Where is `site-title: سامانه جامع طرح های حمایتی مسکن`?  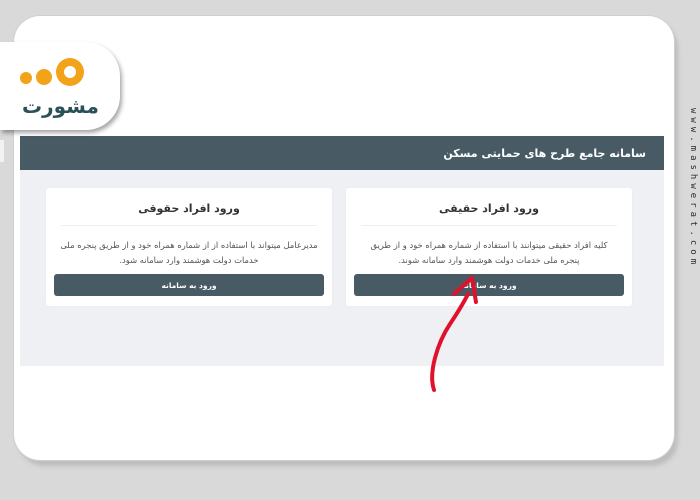
site-title: سامانه جامع طرح های حمایتی مسکن is located at coordinates (544, 153).